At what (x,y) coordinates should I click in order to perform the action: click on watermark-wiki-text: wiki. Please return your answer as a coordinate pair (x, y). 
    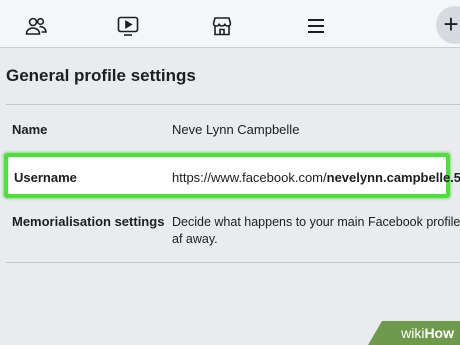
    Looking at the image, I should click on (413, 333).